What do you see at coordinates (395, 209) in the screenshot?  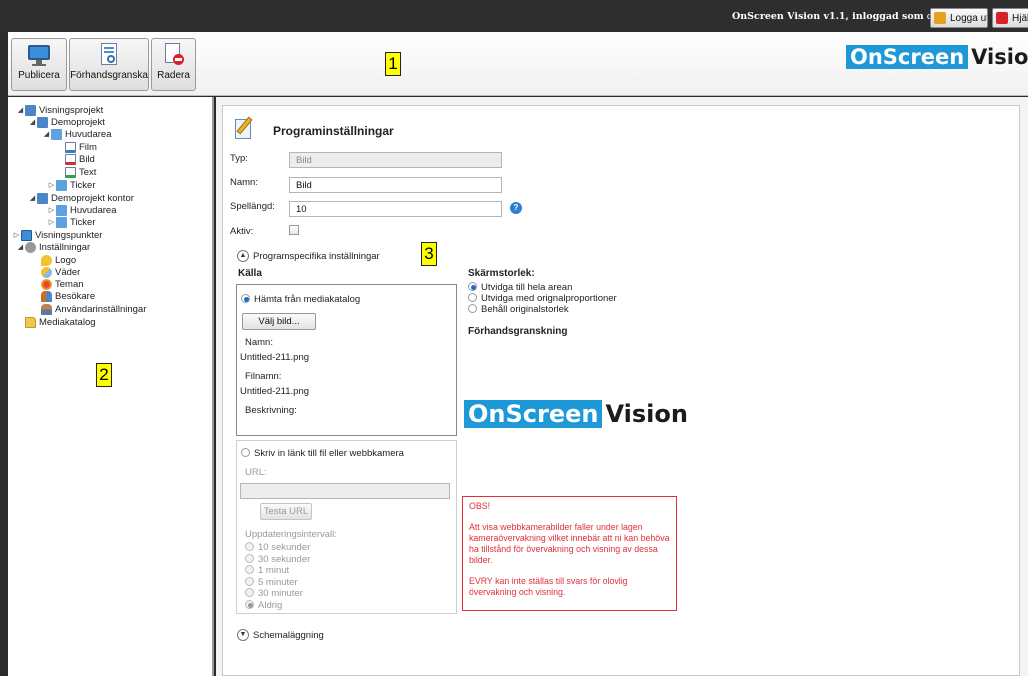 I see `spellangd-field: 10` at bounding box center [395, 209].